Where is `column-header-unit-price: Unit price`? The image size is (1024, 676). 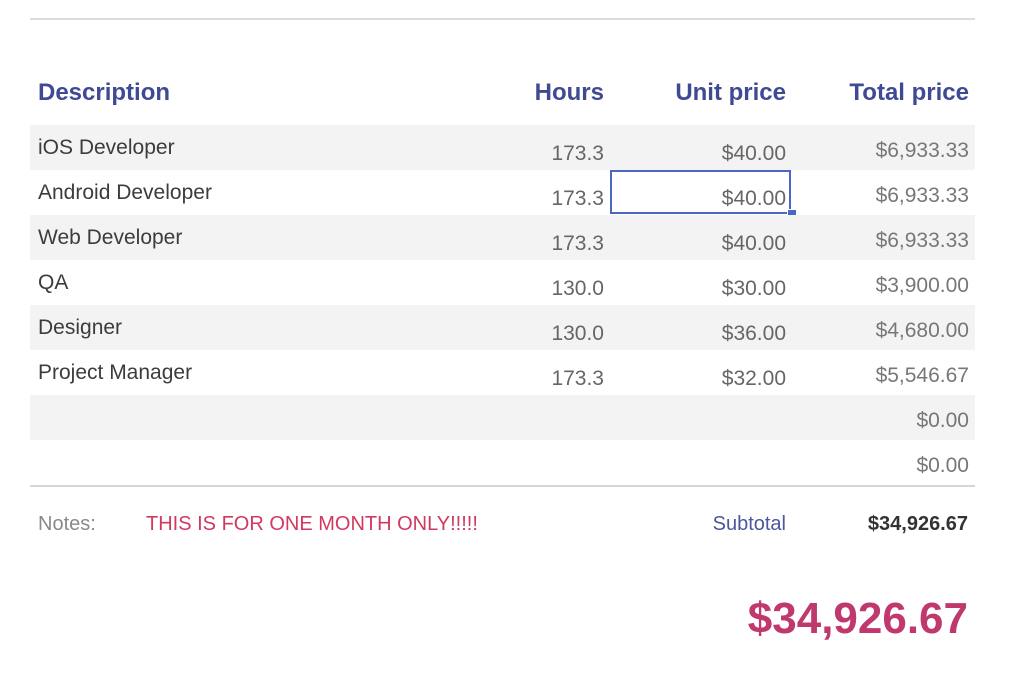 column-header-unit-price: Unit price is located at coordinates (730, 92).